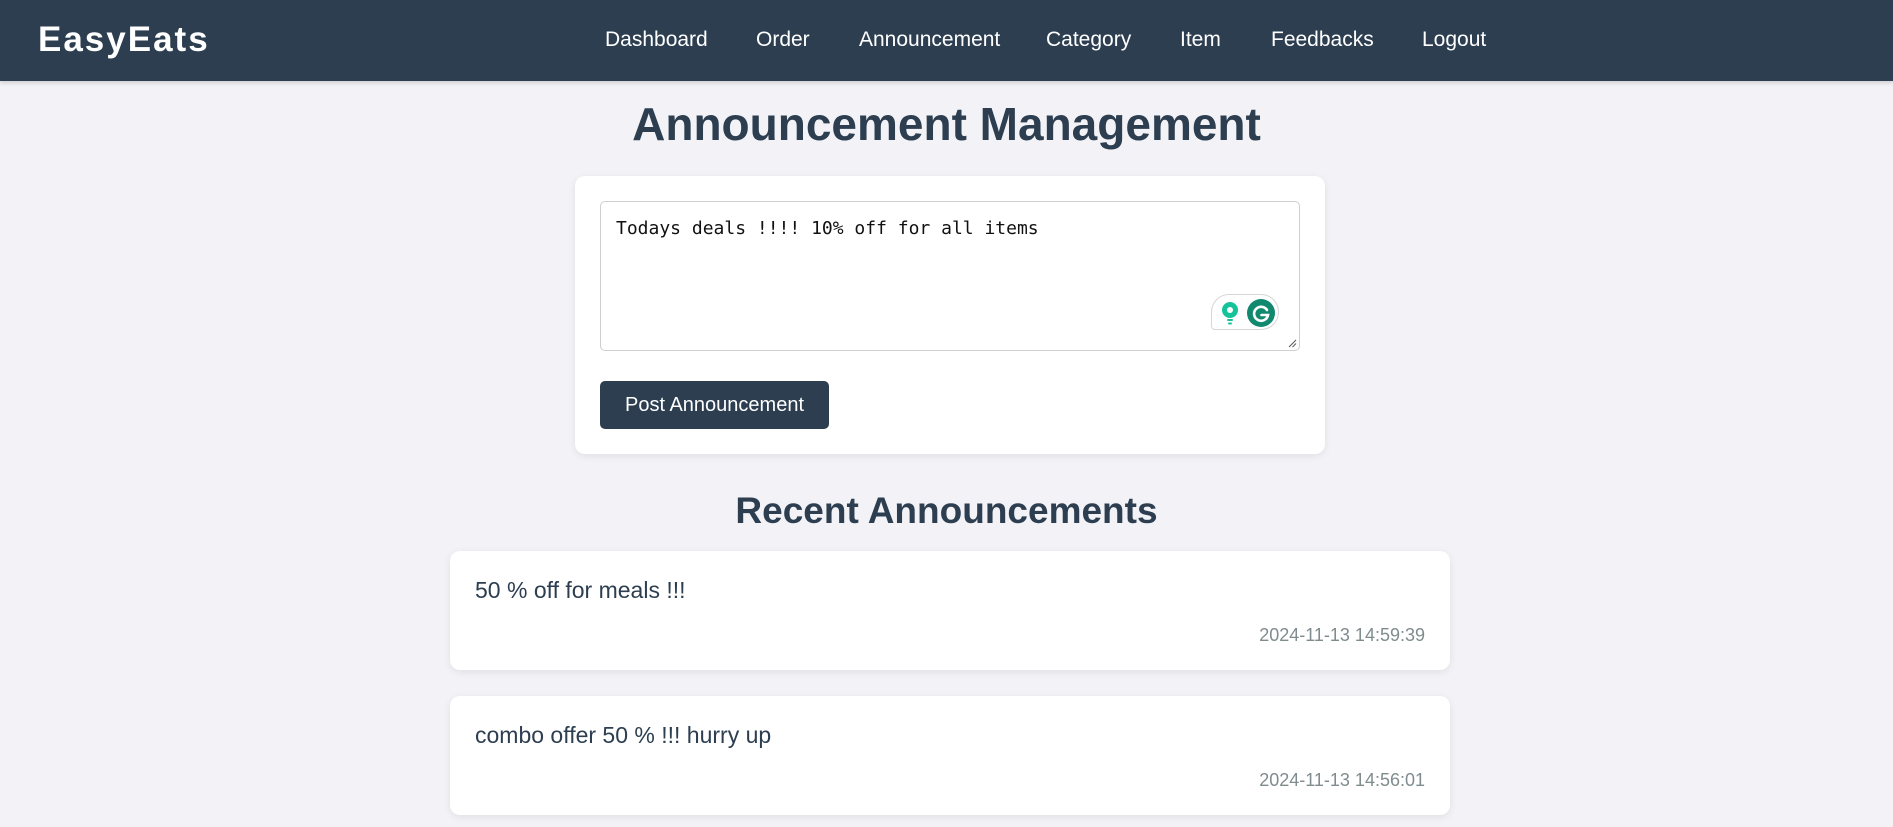 Image resolution: width=1893 pixels, height=827 pixels. Describe the element at coordinates (1454, 40) in the screenshot. I see `nav-logout: Logout` at that location.